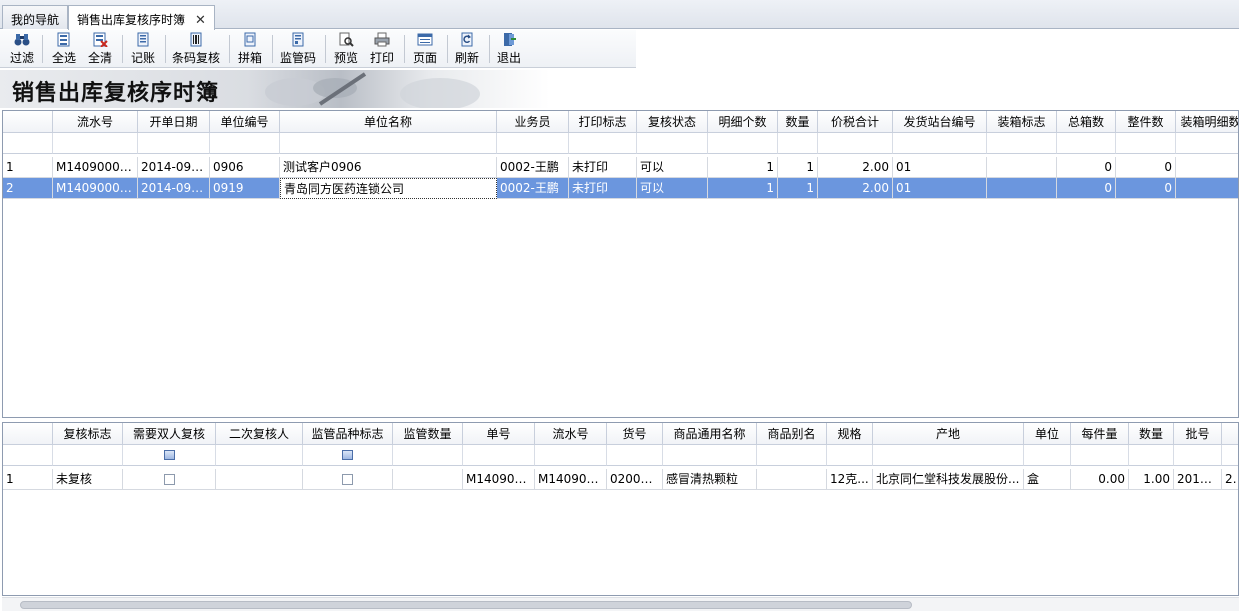  Describe the element at coordinates (710, 434) in the screenshot. I see `column-header: 商品通用名称` at that location.